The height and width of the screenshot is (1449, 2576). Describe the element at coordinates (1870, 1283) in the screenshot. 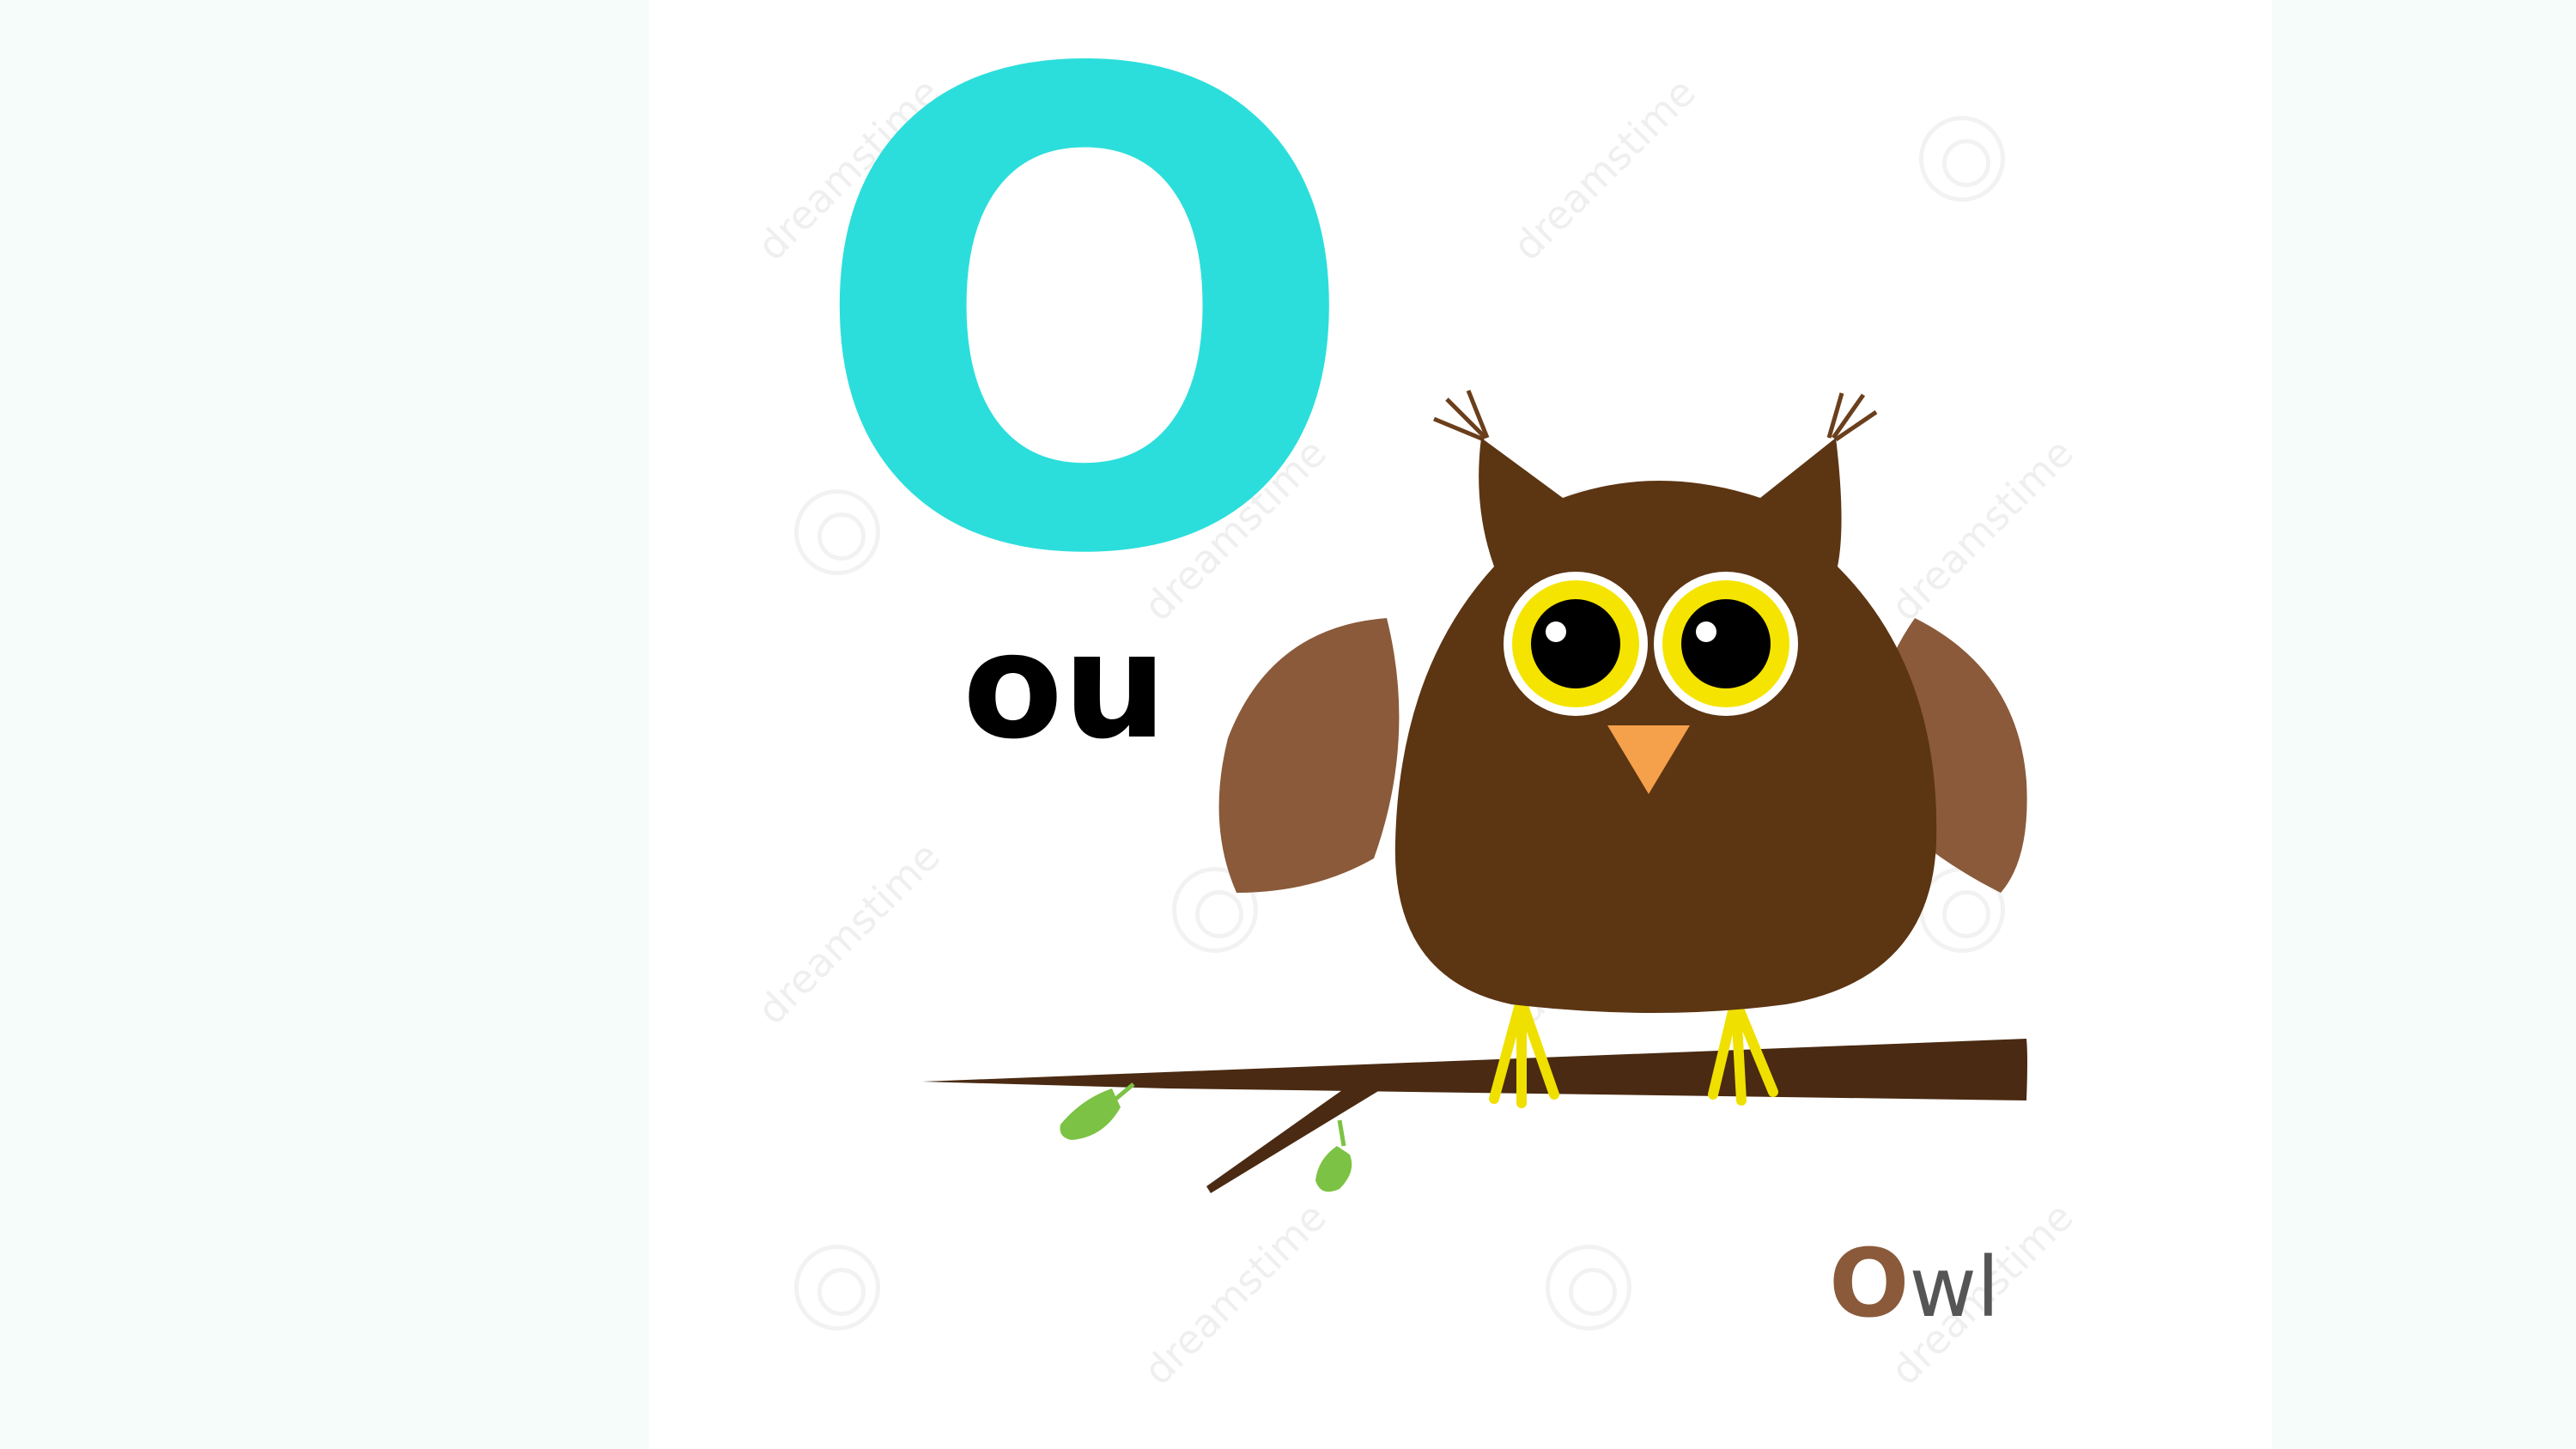

I see `word-first-letter: O` at that location.